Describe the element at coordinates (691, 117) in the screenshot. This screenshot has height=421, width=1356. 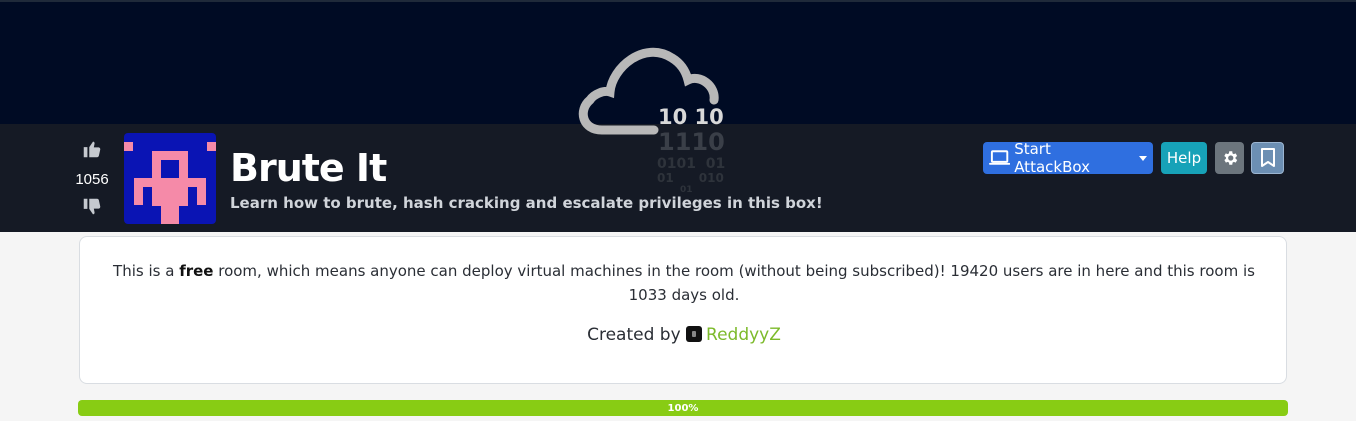
I see `svg-text: 10 10` at that location.